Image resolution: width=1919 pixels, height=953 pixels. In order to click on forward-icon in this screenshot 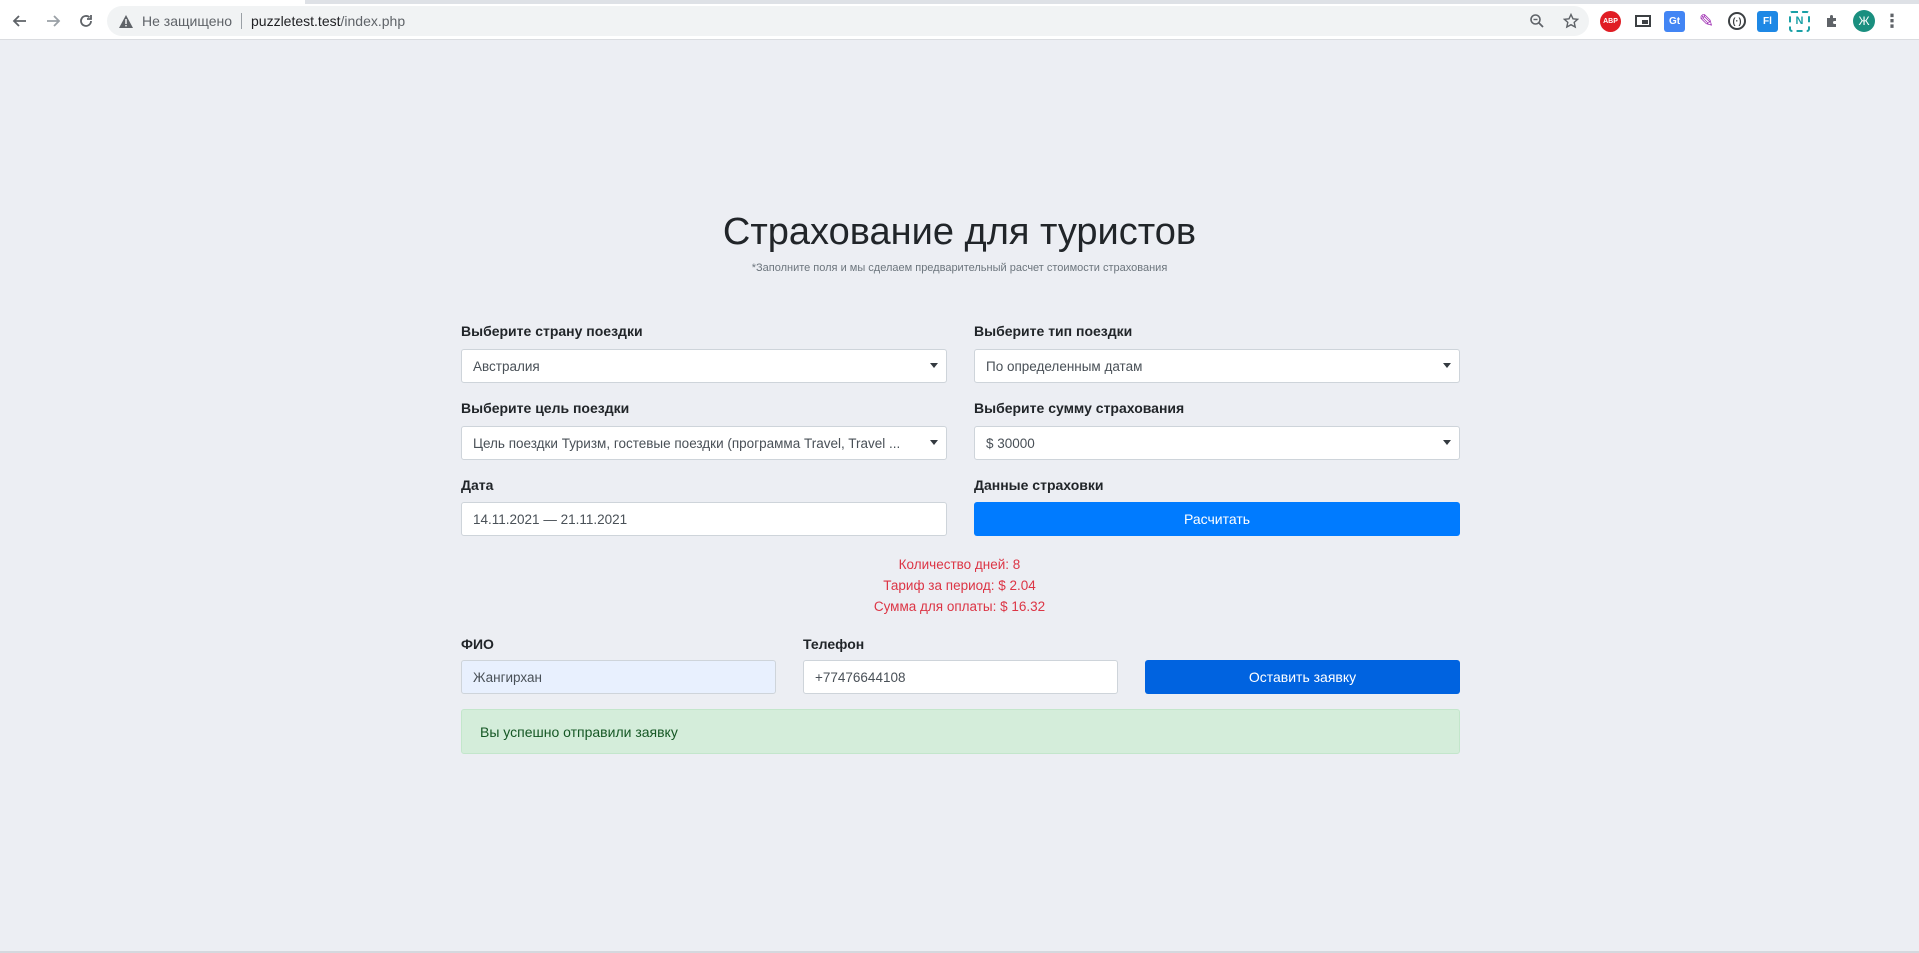, I will do `click(53, 21)`.